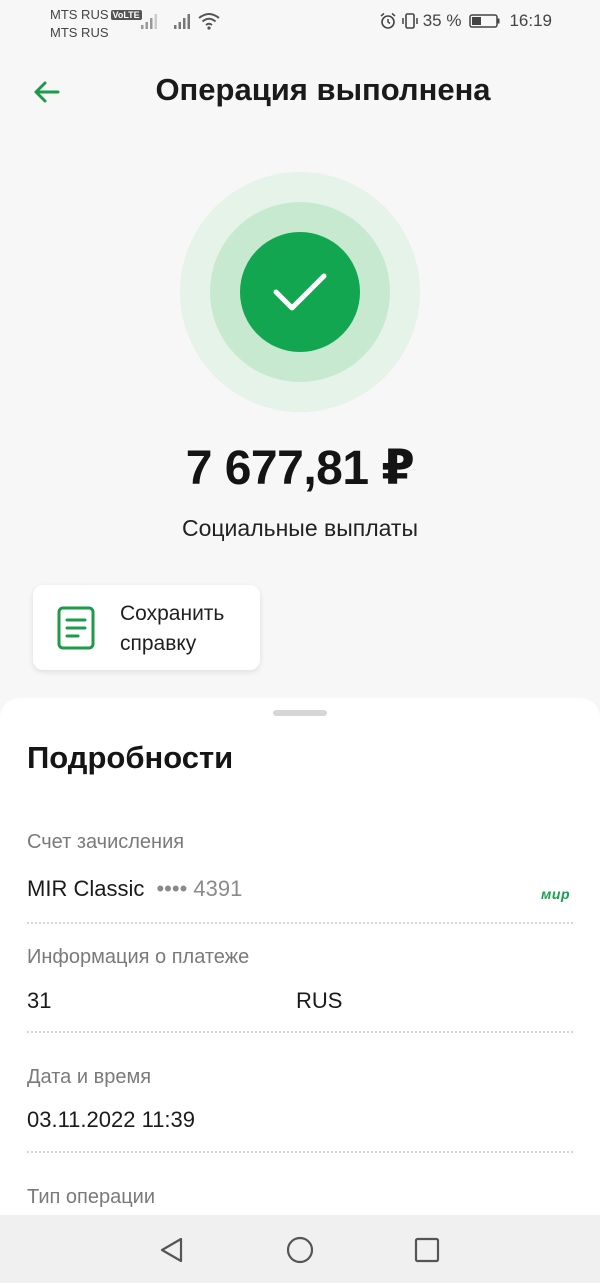 This screenshot has height=1283, width=600. What do you see at coordinates (172, 628) in the screenshot?
I see `save-certificate-label: Сохранить справку` at bounding box center [172, 628].